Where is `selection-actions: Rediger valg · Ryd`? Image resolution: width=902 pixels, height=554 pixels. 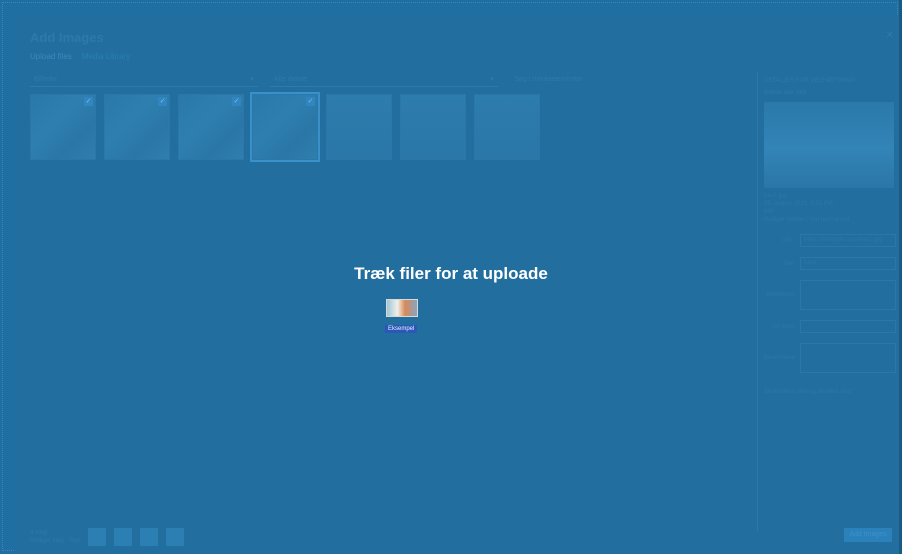 selection-actions: Rediger valg · Ryd is located at coordinates (55, 541).